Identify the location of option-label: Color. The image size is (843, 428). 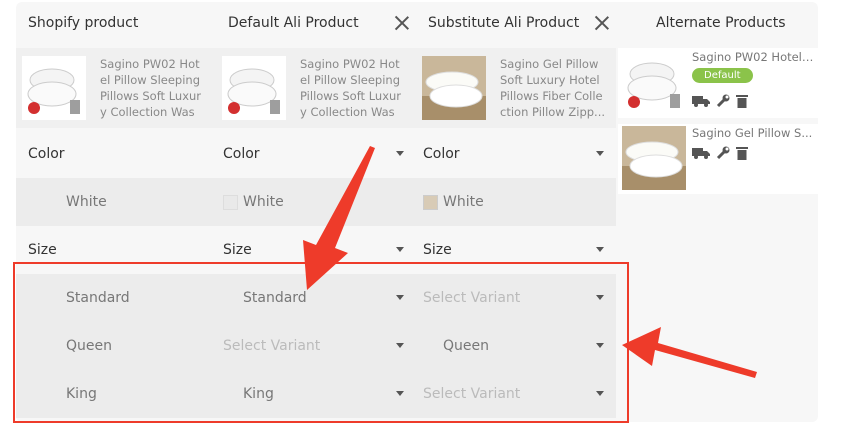
(46, 154).